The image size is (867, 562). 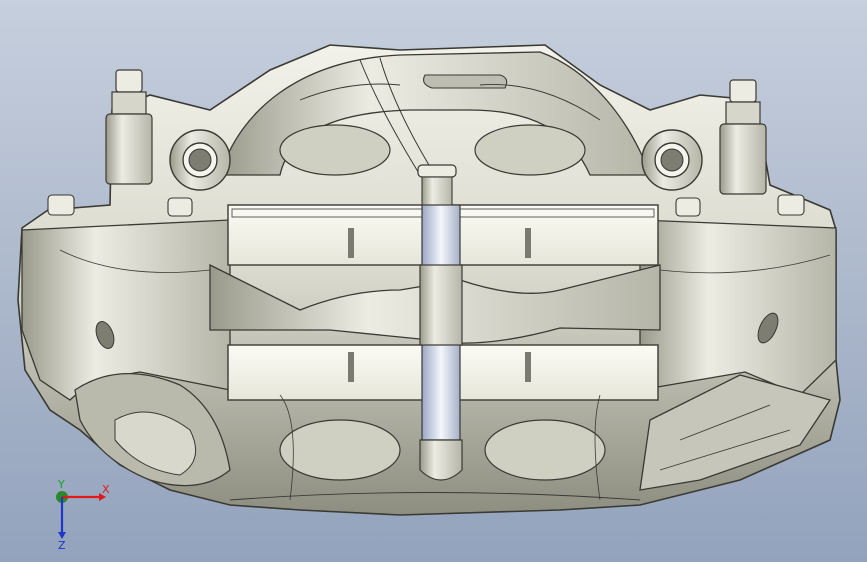 What do you see at coordinates (335, 150) in the screenshot?
I see `upper-bore-left` at bounding box center [335, 150].